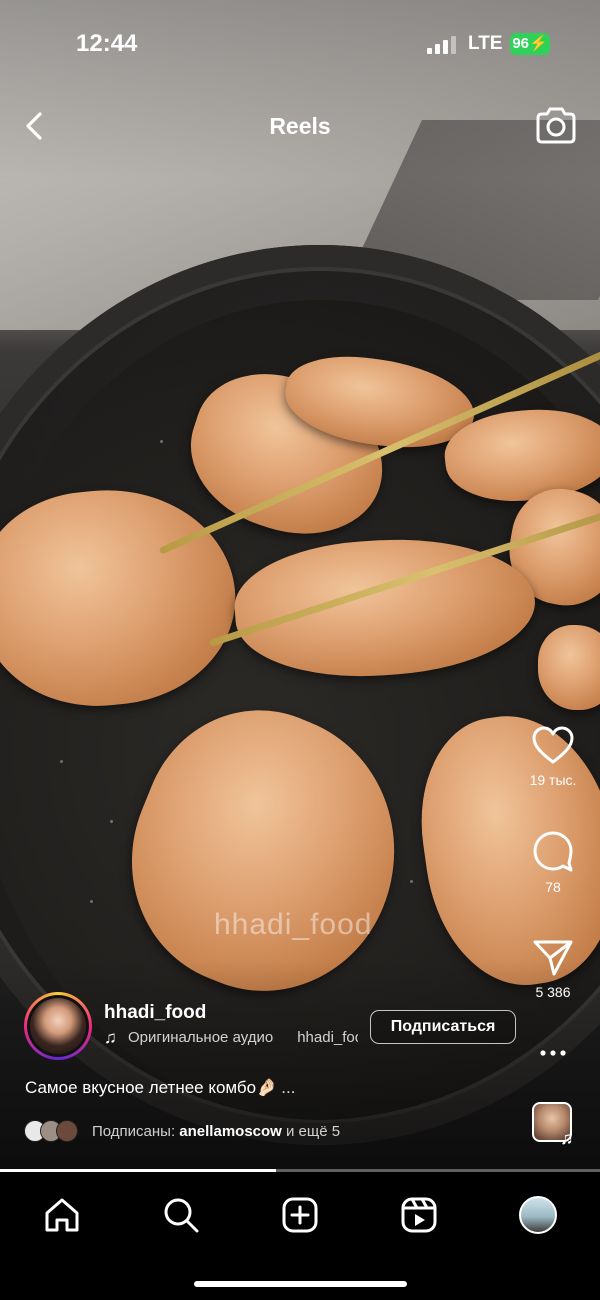 This screenshot has width=600, height=1300. I want to click on paper-plane-icon, so click(553, 958).